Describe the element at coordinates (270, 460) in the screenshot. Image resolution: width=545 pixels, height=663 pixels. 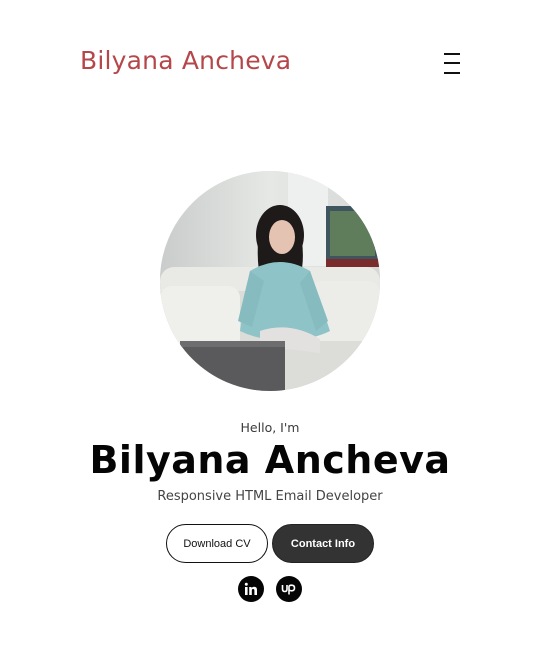
I see `hero-name: Bilyana Ancheva` at that location.